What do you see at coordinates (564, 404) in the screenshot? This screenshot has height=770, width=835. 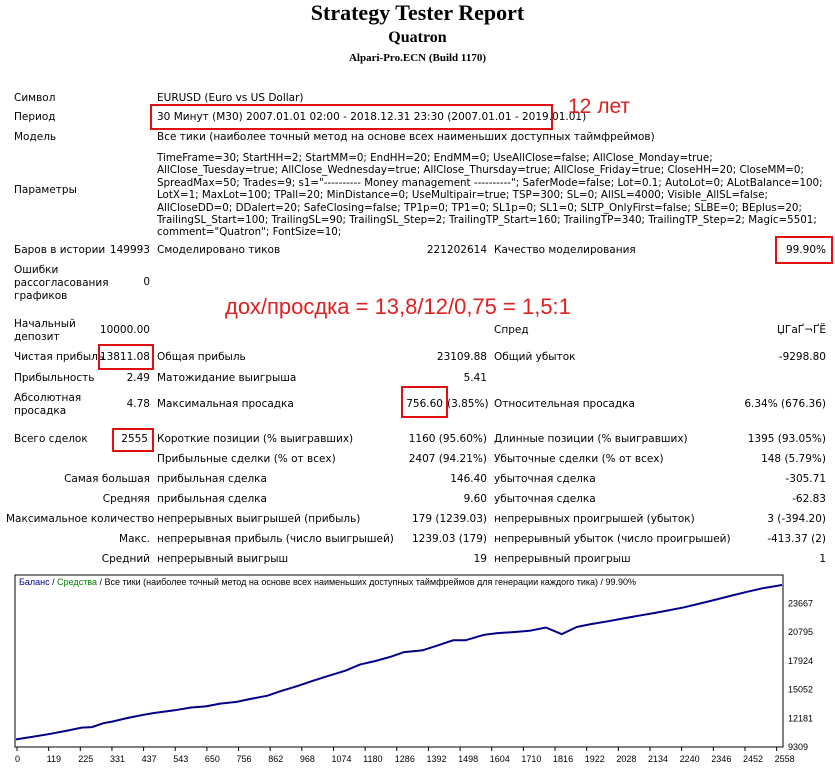 I see `rel-dd-label: Относительная просадка` at bounding box center [564, 404].